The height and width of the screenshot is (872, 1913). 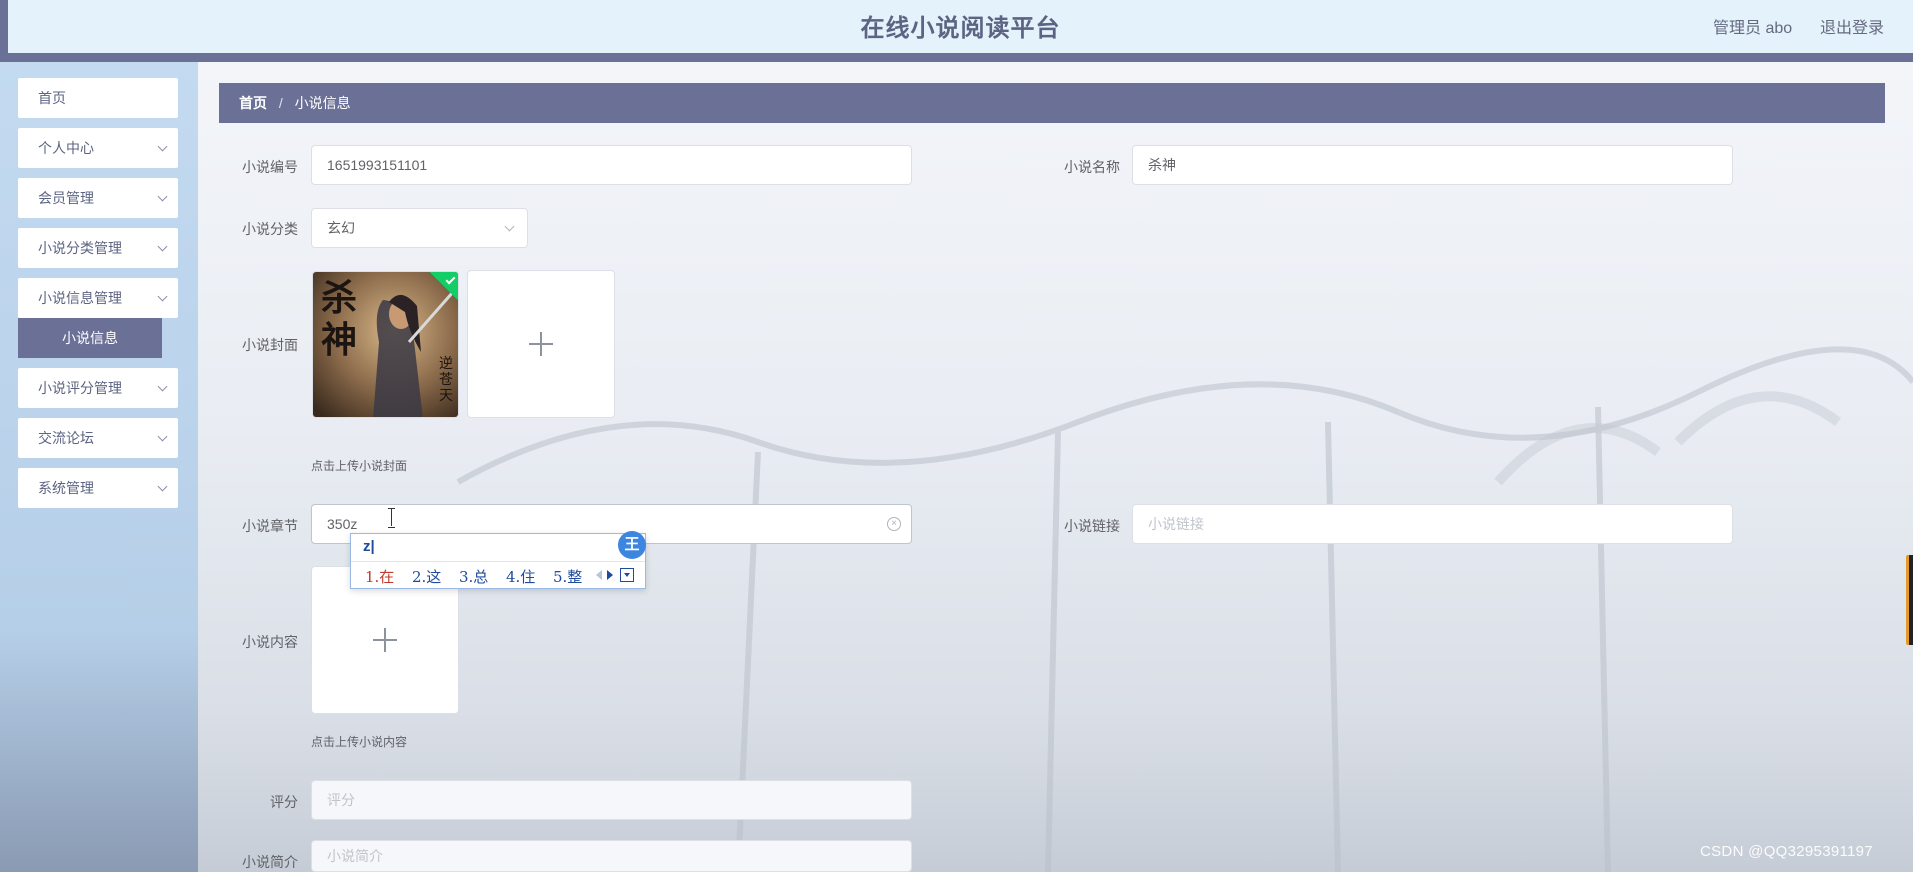 I want to click on cover-author: 逆苍天, so click(x=446, y=380).